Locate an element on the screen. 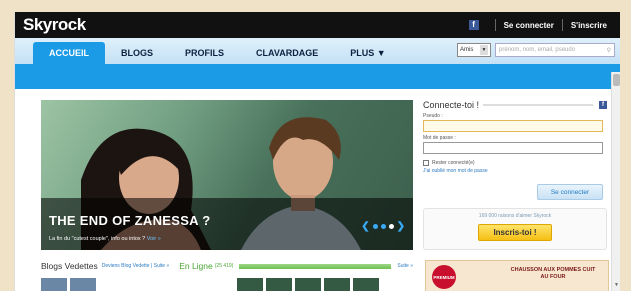  ad-text: CHAUSSON AUX POMMES CUIT AU FOUR is located at coordinates (553, 273).